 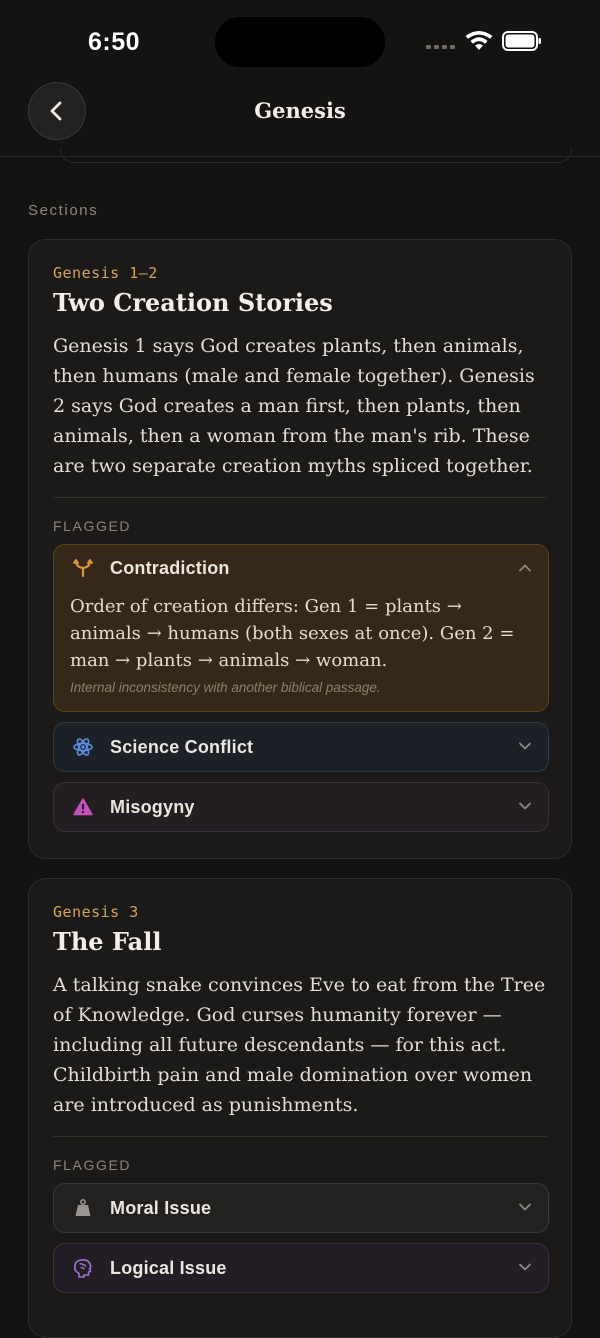 What do you see at coordinates (168, 1267) in the screenshot?
I see `flag-label: Logical Issue` at bounding box center [168, 1267].